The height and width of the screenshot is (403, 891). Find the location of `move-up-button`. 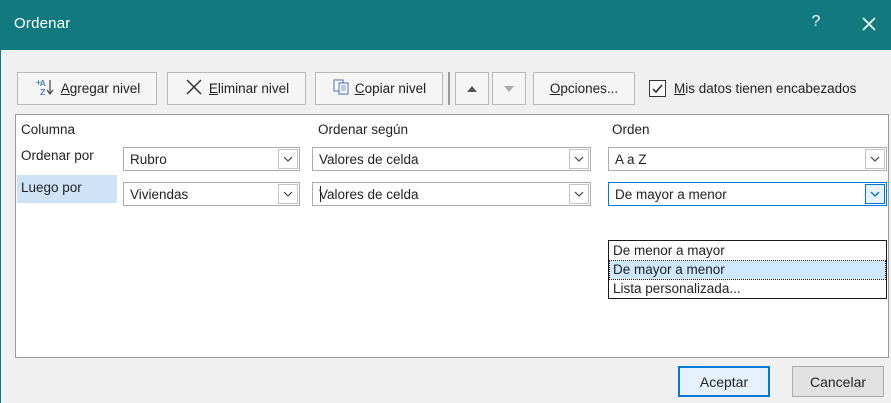

move-up-button is located at coordinates (472, 88).